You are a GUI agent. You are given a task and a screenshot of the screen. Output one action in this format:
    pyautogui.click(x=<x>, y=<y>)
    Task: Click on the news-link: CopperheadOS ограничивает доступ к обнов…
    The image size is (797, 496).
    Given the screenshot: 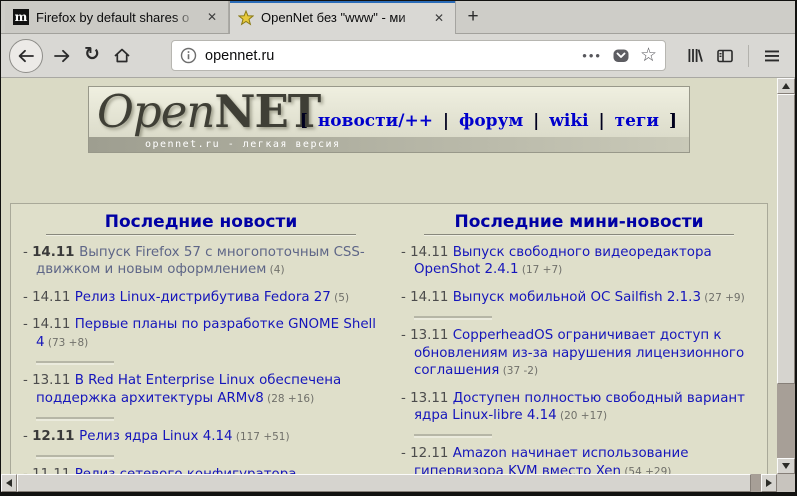 What is the action you would take?
    pyautogui.click(x=579, y=353)
    